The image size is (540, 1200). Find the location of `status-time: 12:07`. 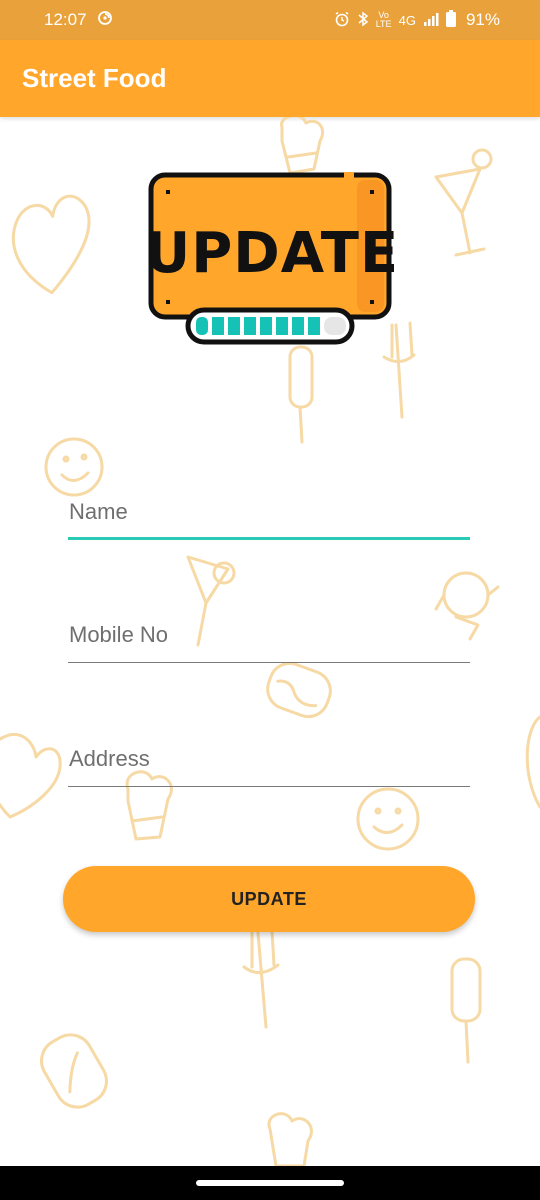

status-time: 12:07 is located at coordinates (65, 19).